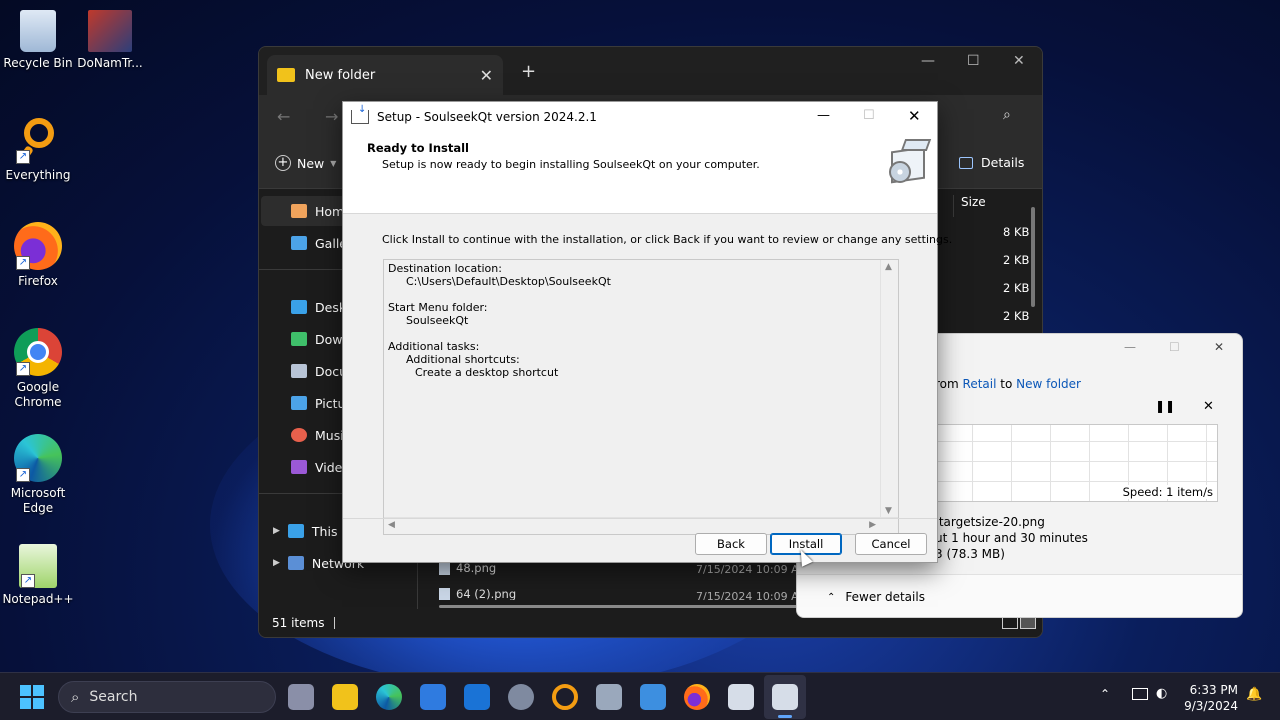 The image size is (1280, 720). What do you see at coordinates (991, 162) in the screenshot?
I see `details-button: Details` at bounding box center [991, 162].